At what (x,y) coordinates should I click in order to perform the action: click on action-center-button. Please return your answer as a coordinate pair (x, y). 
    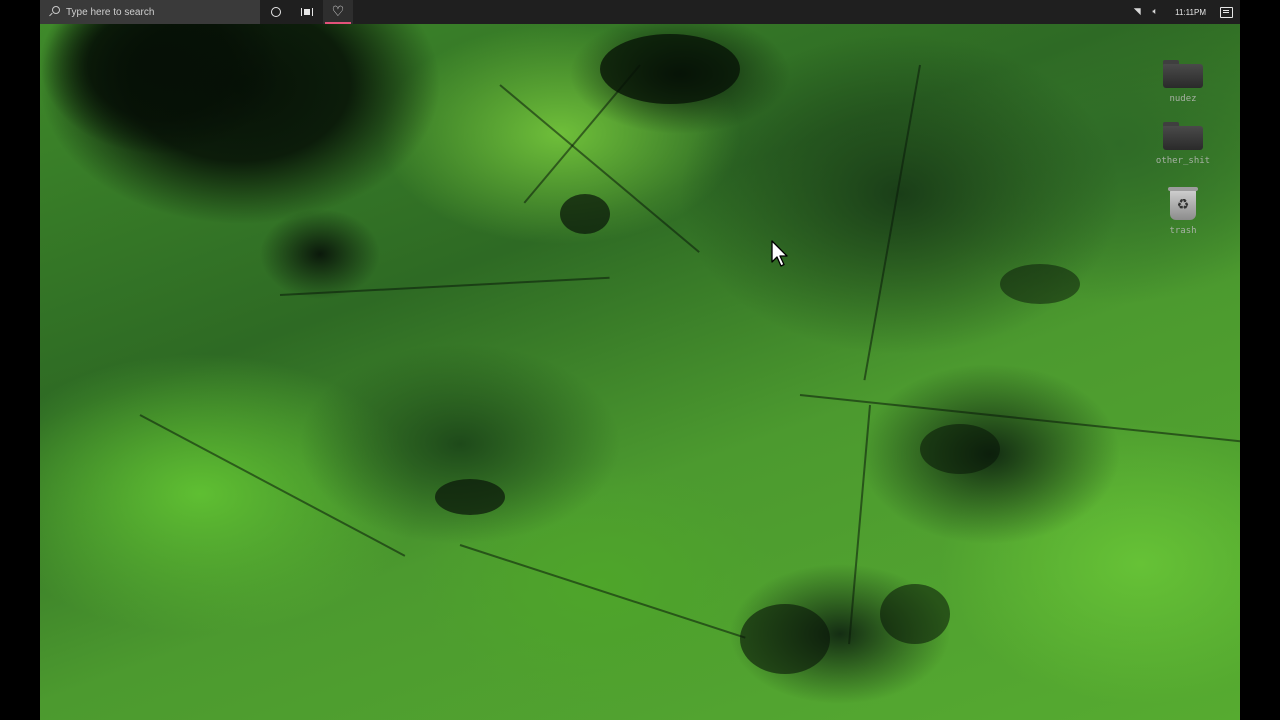
    Looking at the image, I should click on (1226, 12).